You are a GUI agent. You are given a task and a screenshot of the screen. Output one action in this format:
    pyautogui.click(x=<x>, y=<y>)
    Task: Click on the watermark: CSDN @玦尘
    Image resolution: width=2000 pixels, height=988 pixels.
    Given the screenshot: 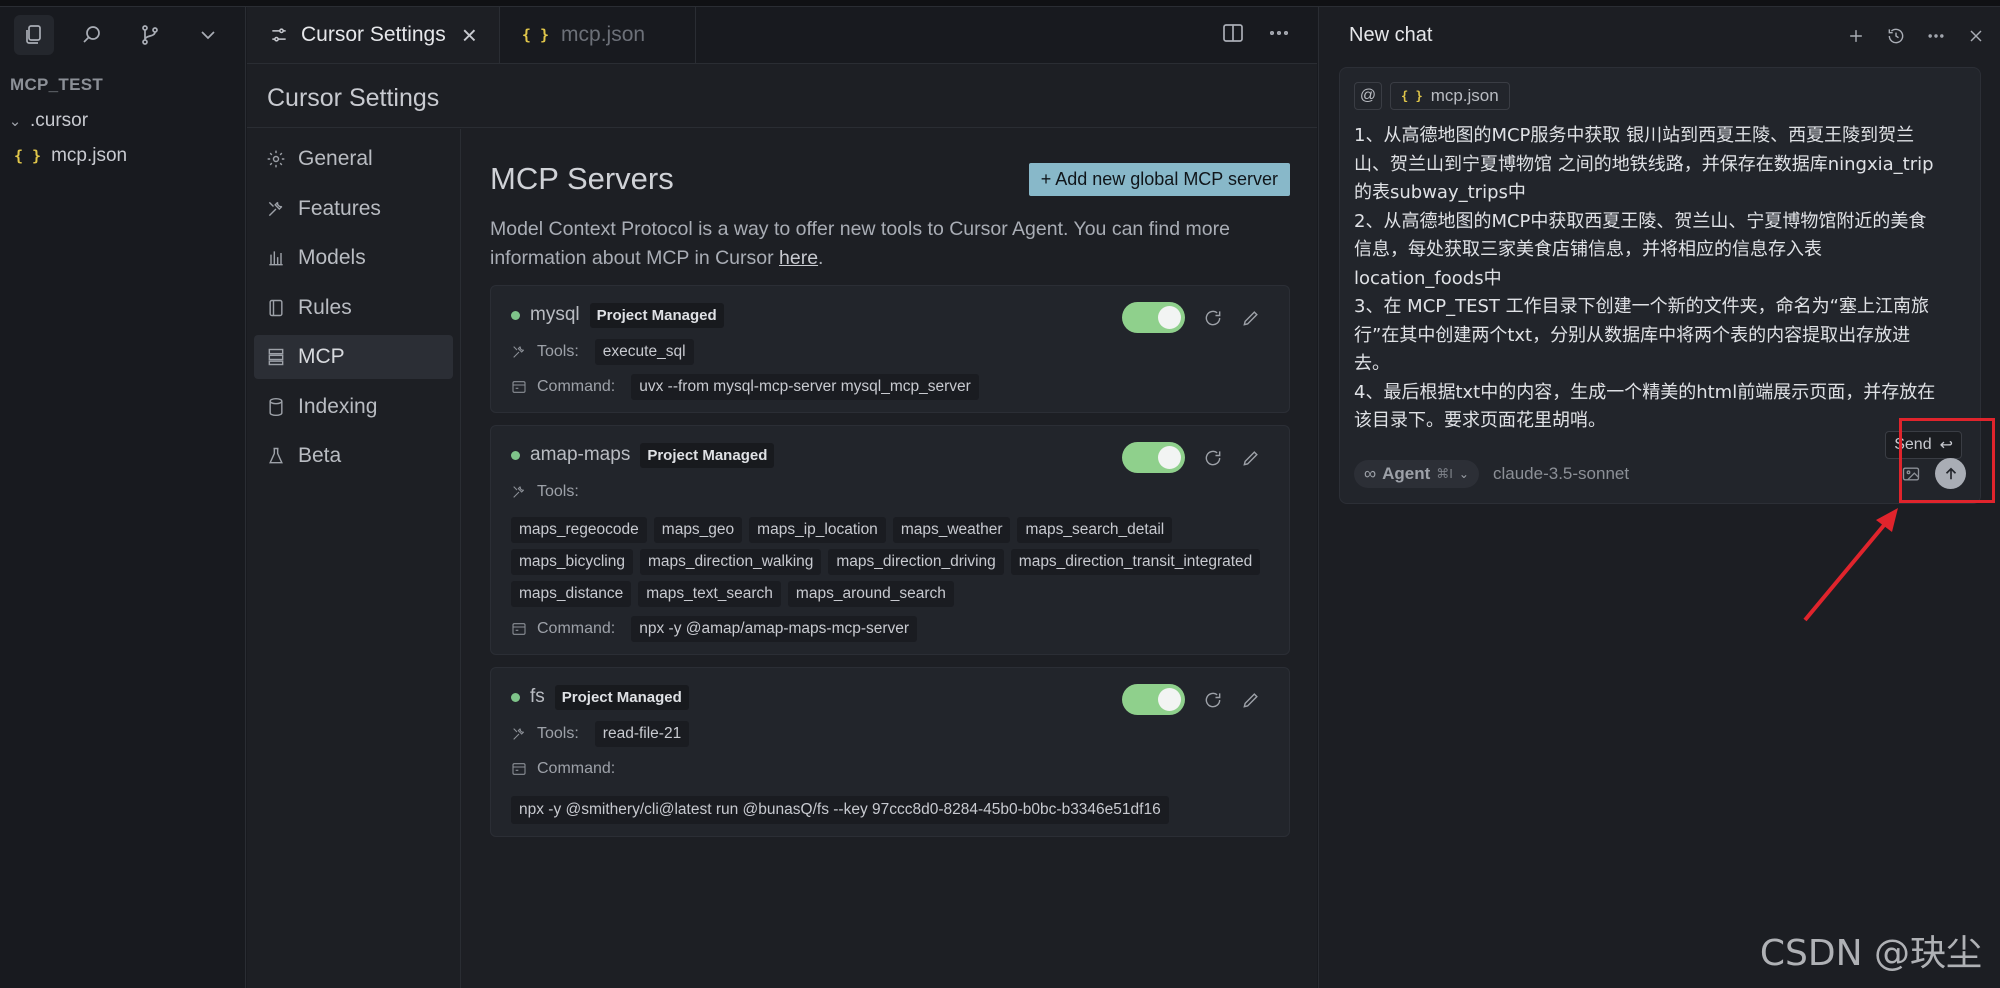 What is the action you would take?
    pyautogui.click(x=1870, y=953)
    